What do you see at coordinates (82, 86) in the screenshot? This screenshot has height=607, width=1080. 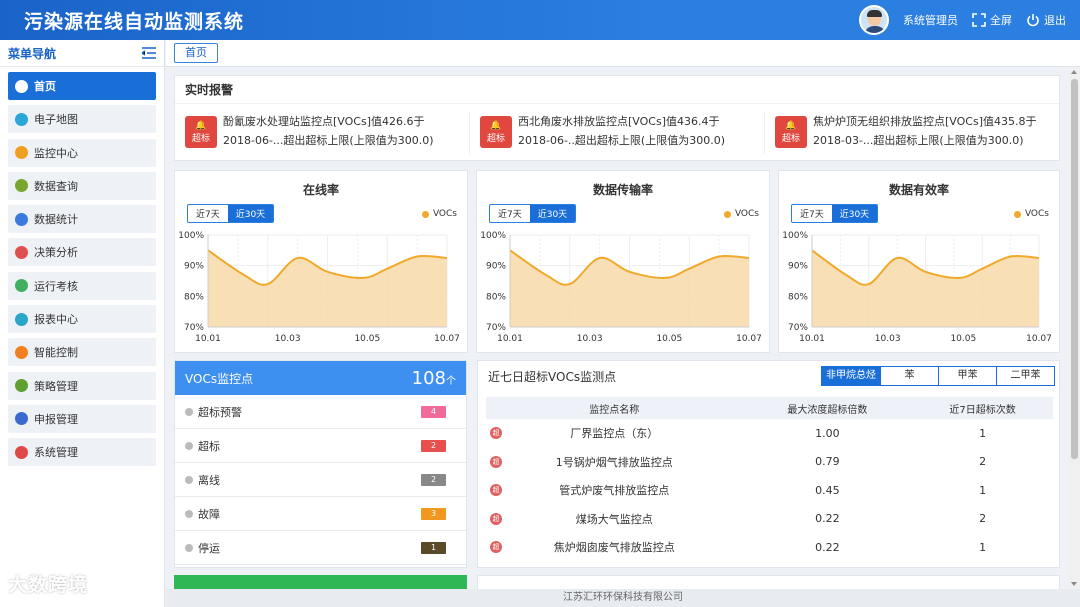 I see `sidebar-item-0: 首页` at bounding box center [82, 86].